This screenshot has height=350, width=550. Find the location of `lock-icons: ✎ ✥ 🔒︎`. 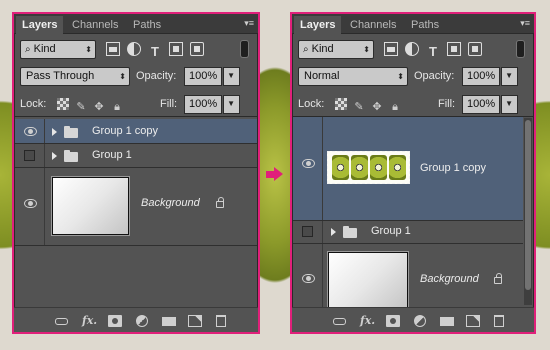

lock-icons: ✎ ✥ 🔒︎ is located at coordinates (93, 105).